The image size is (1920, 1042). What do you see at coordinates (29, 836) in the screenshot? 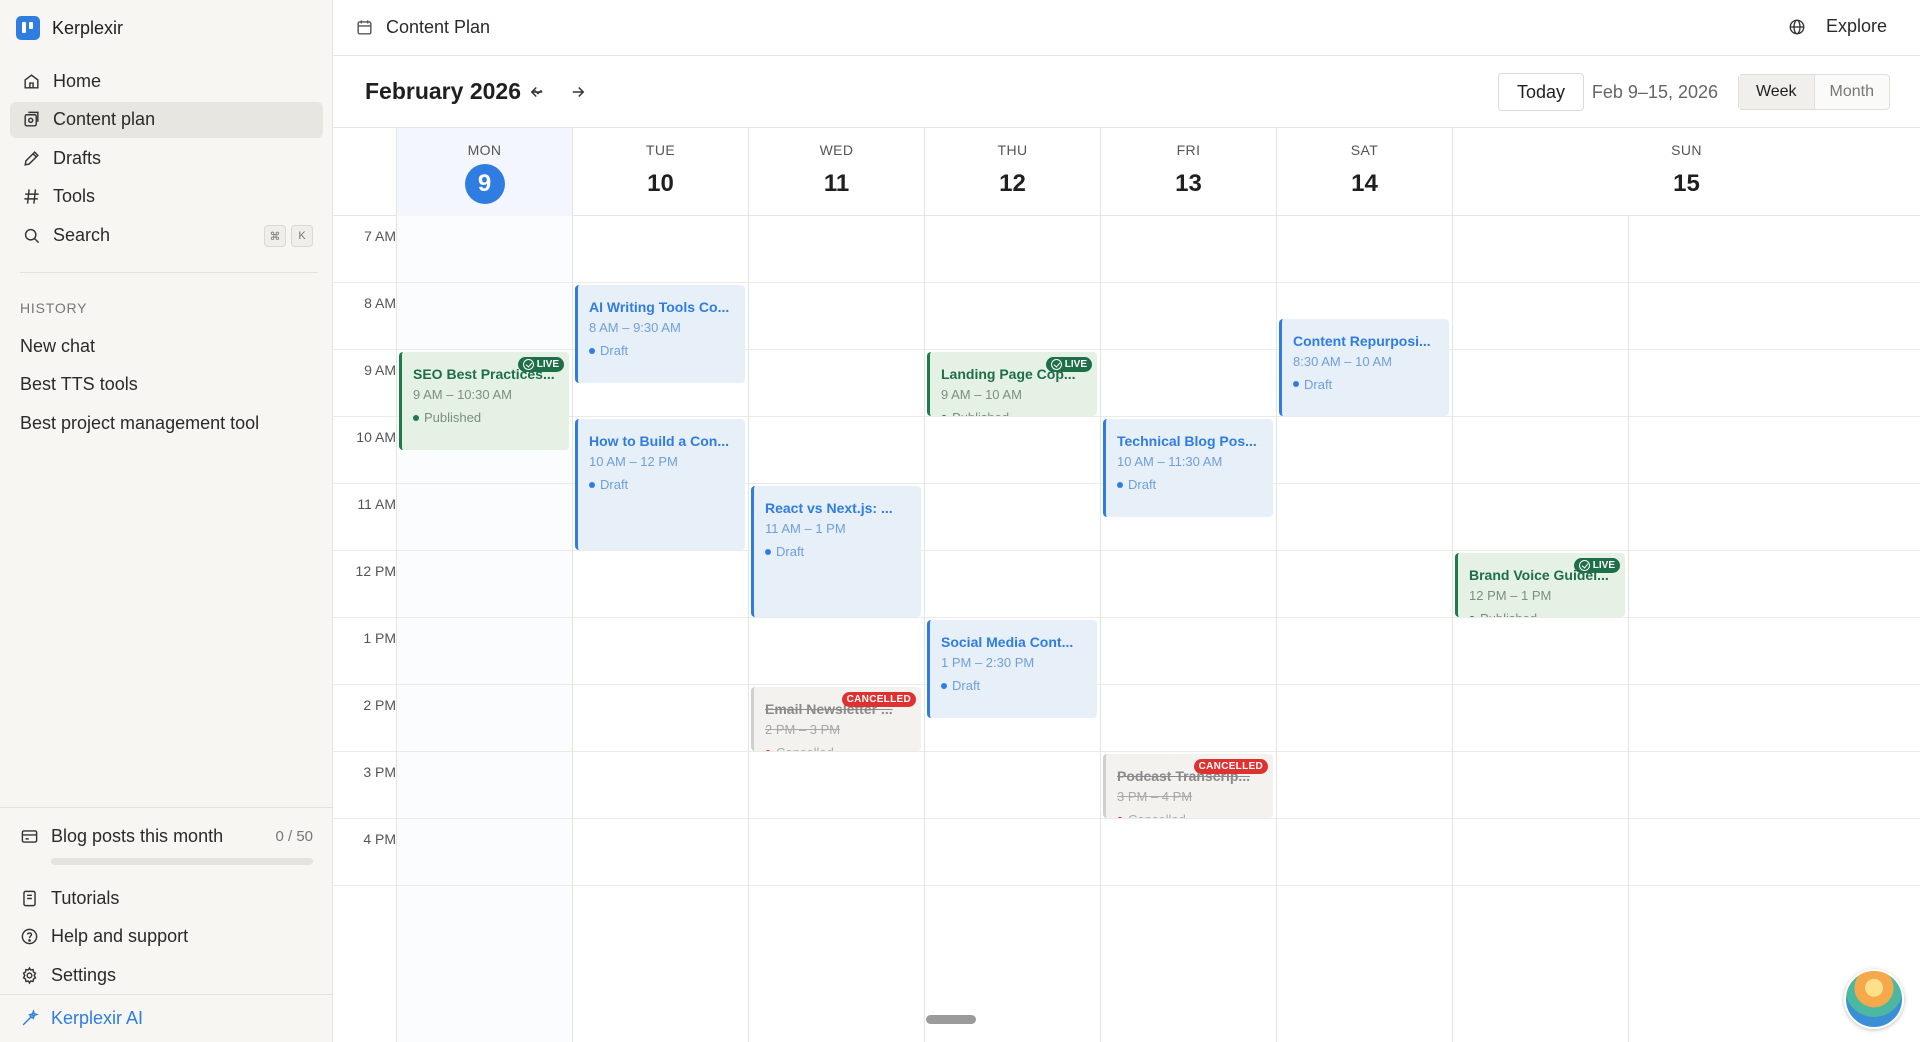
I see `card-icon` at bounding box center [29, 836].